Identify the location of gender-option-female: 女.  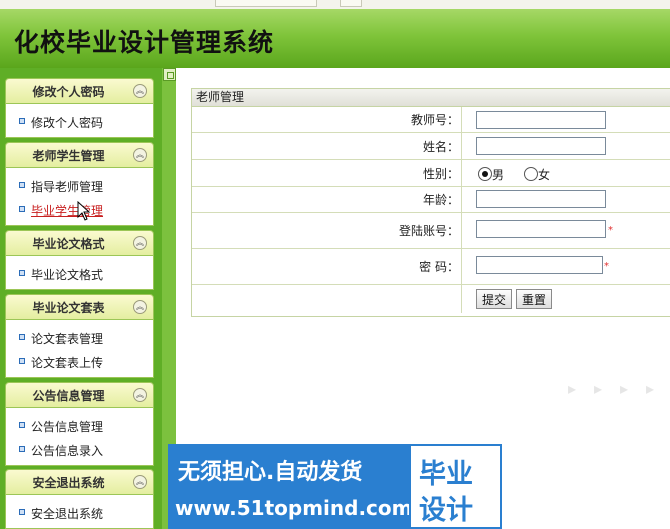
(537, 174).